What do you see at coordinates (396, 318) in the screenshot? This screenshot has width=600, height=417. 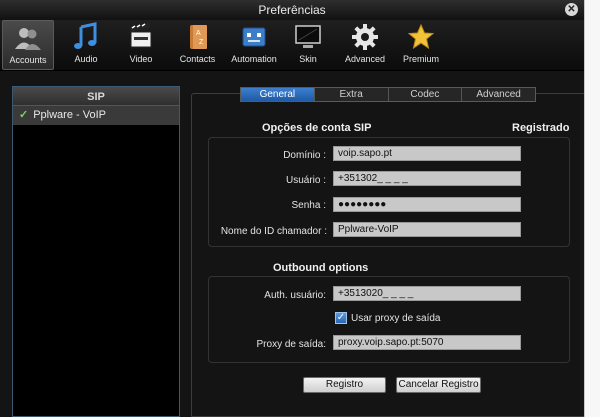 I see `use-proxy-label: Usar proxy de saída` at bounding box center [396, 318].